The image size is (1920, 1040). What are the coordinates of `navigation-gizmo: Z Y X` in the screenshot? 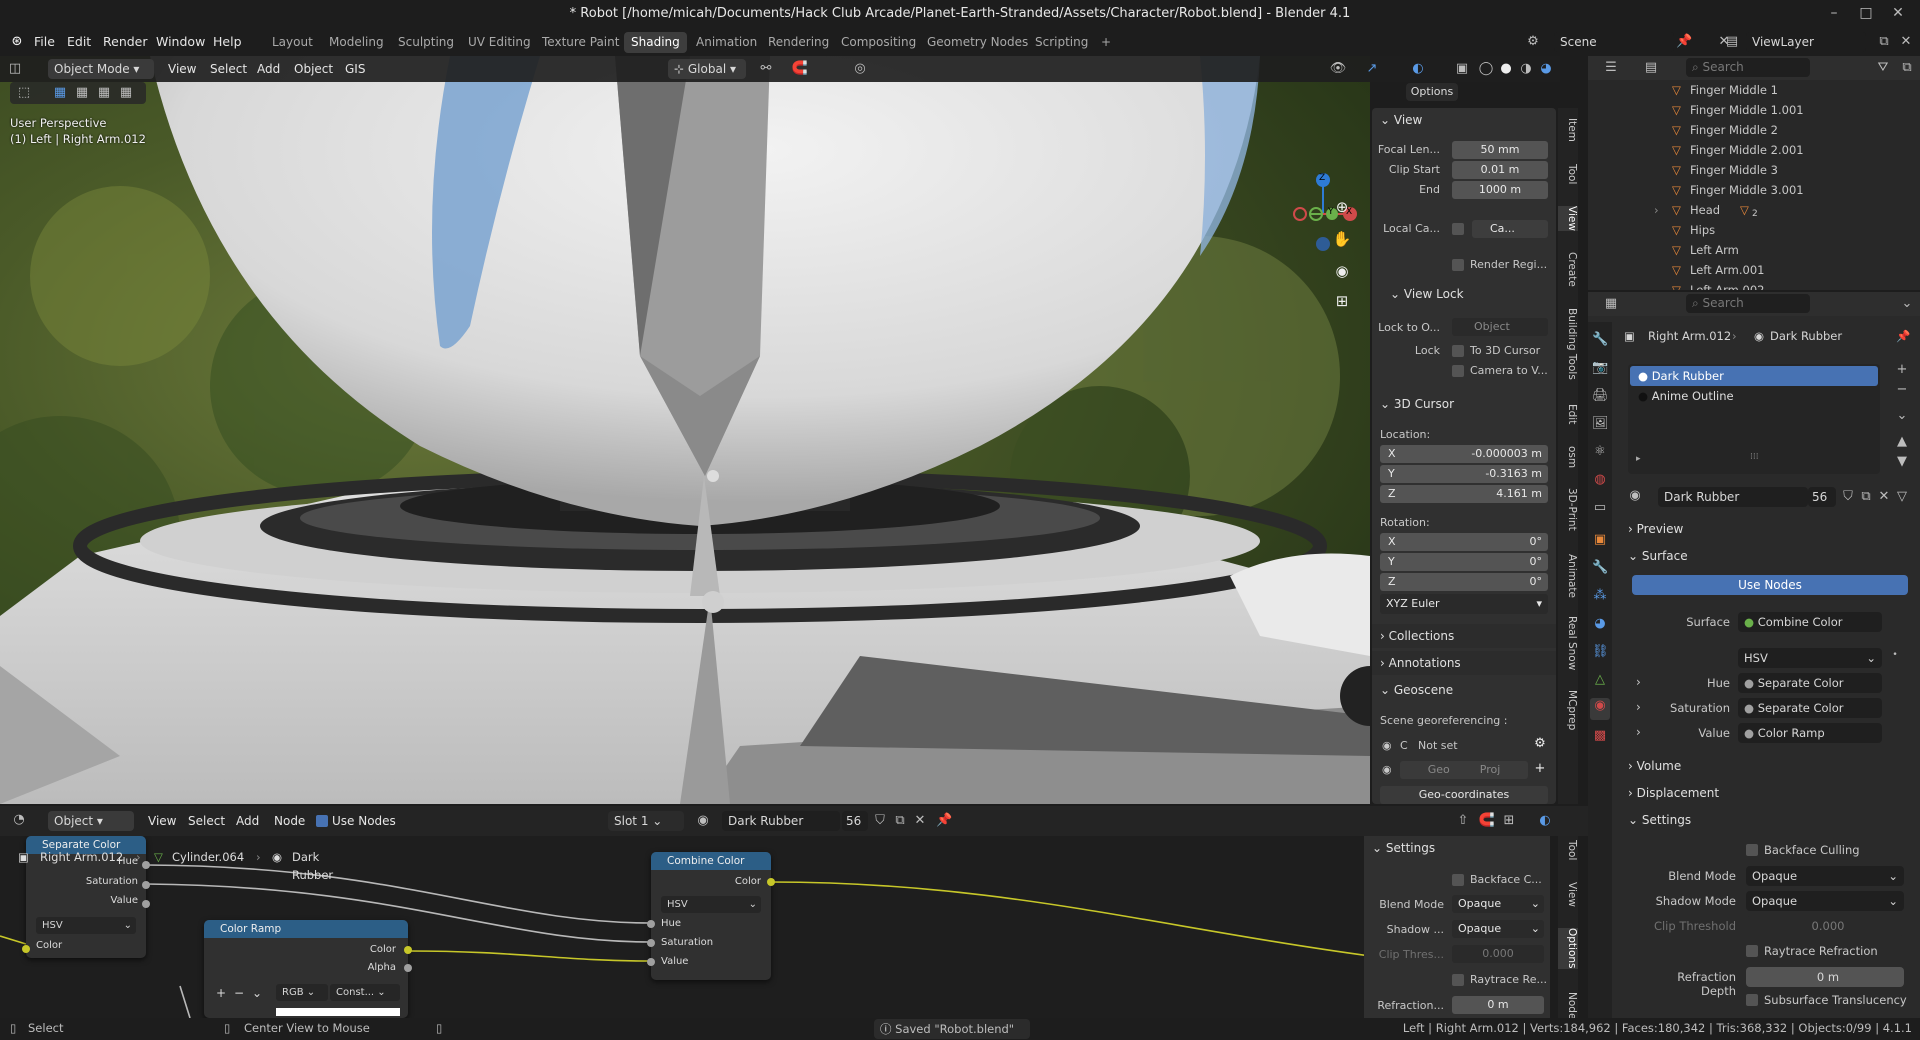 It's located at (1321, 186).